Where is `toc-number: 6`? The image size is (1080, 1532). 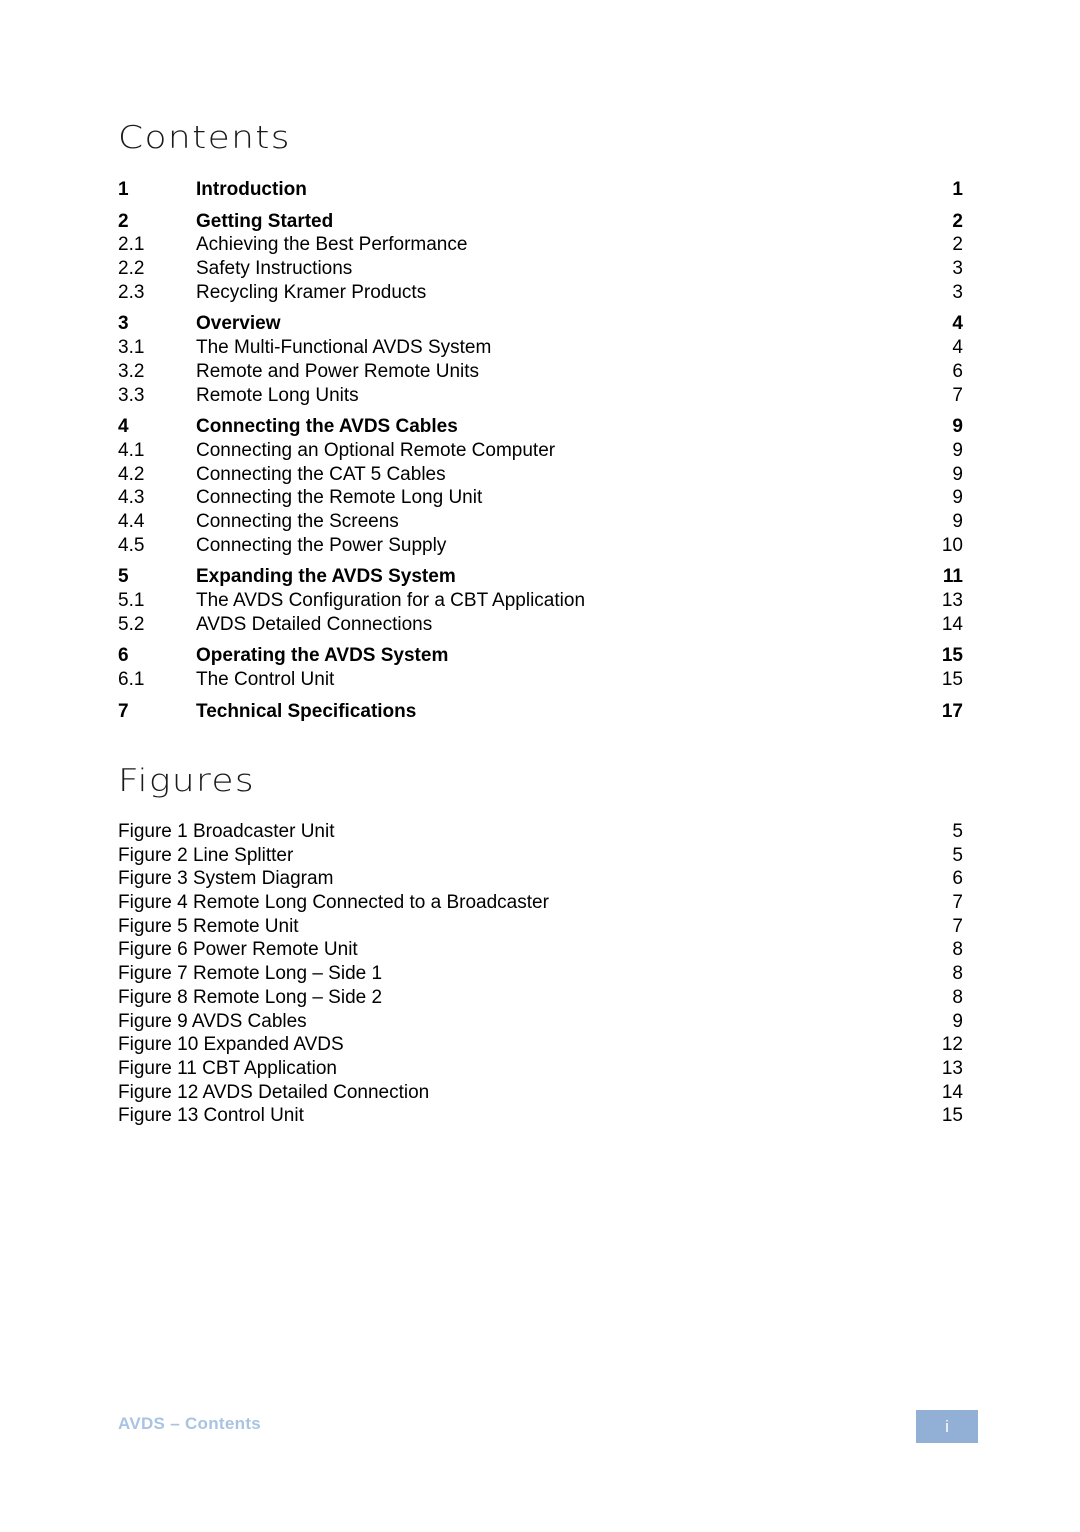
toc-number: 6 is located at coordinates (123, 656).